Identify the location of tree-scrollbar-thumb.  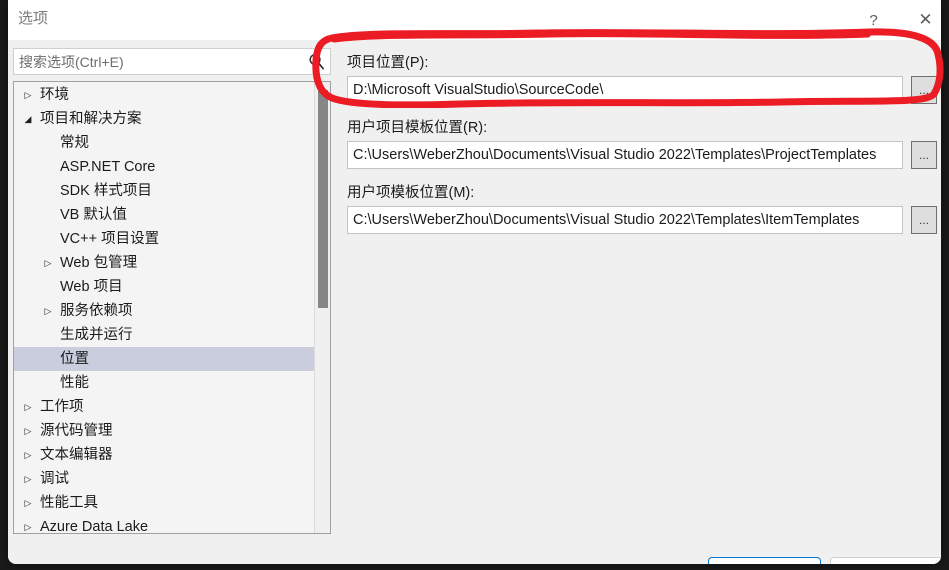
(323, 199).